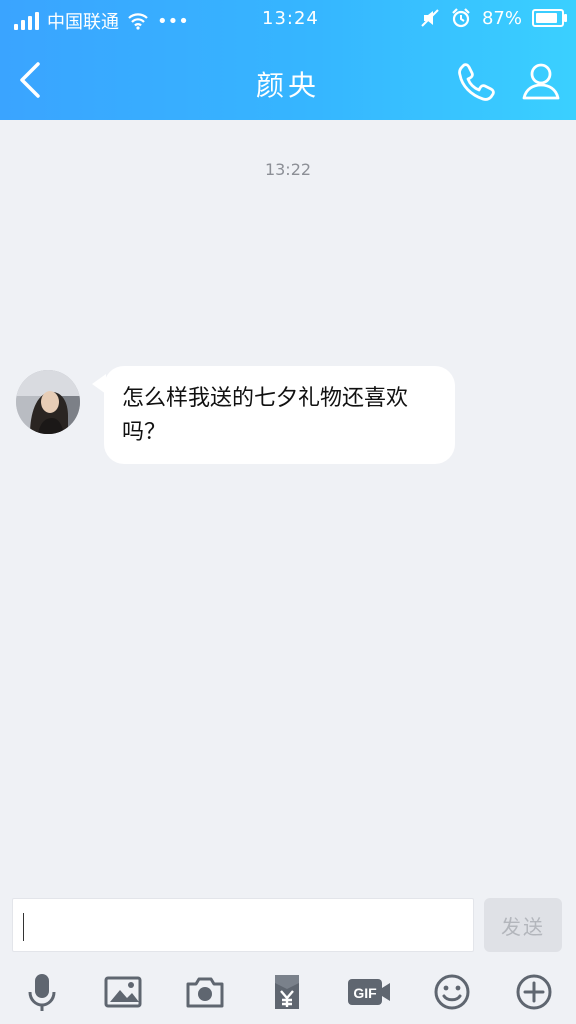  I want to click on chat-toolbar: GIF, so click(288, 992).